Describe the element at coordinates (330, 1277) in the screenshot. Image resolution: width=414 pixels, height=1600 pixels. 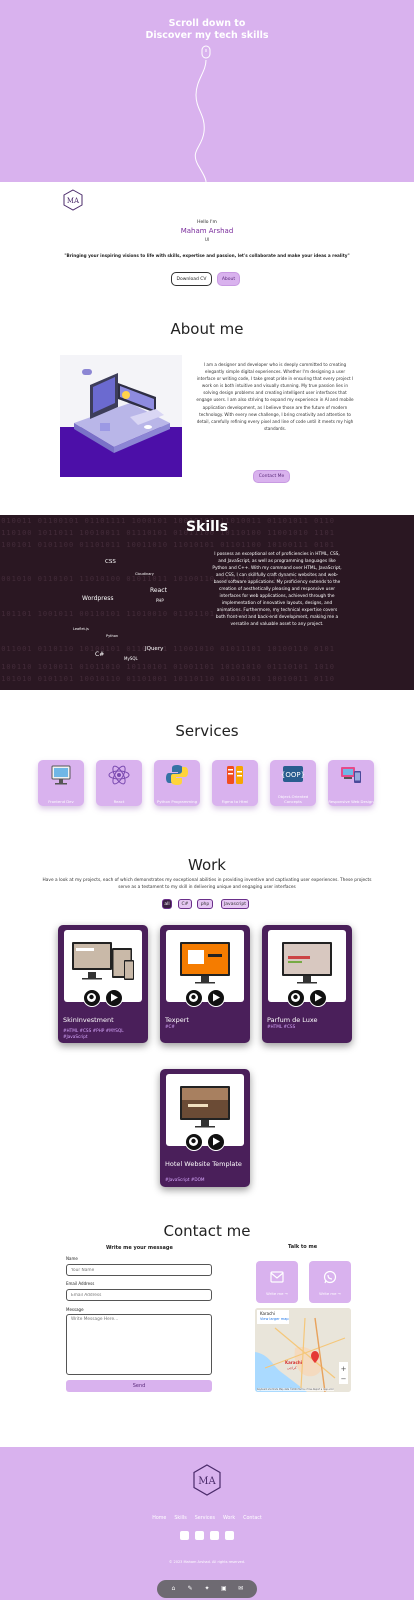
I see `whatsapp-icon` at that location.